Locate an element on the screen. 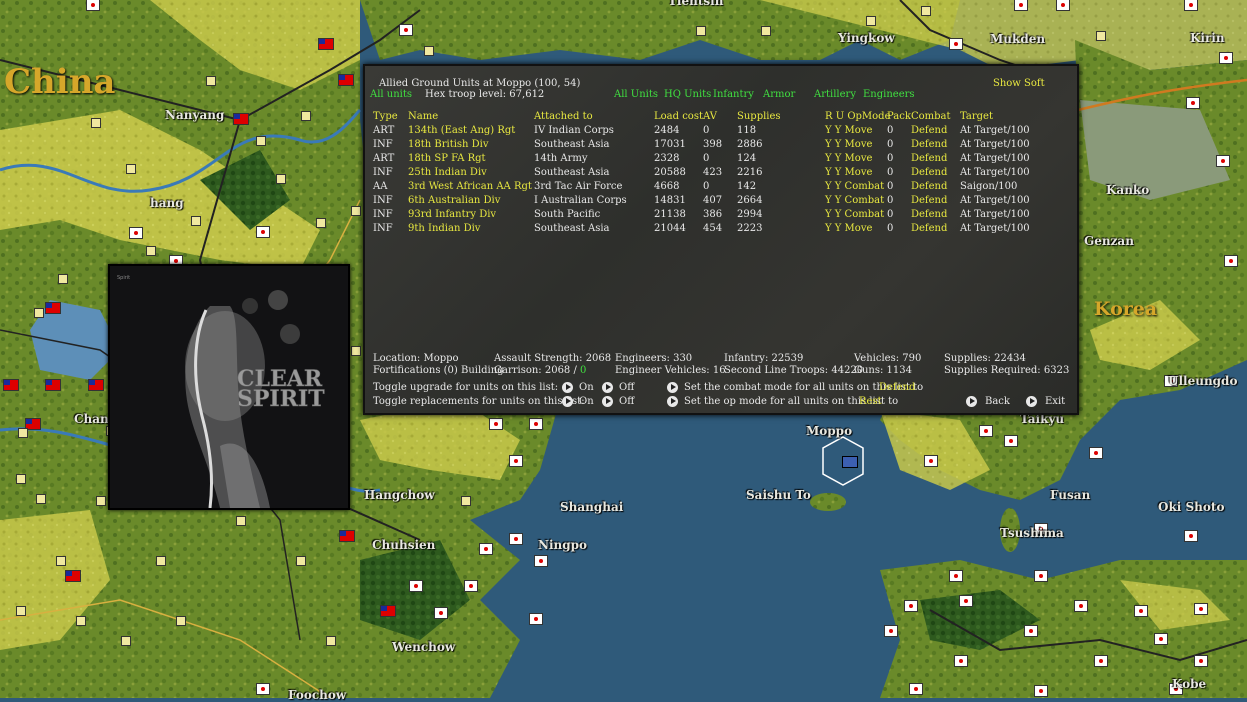  combat-mode-arrow-icon is located at coordinates (672, 387).